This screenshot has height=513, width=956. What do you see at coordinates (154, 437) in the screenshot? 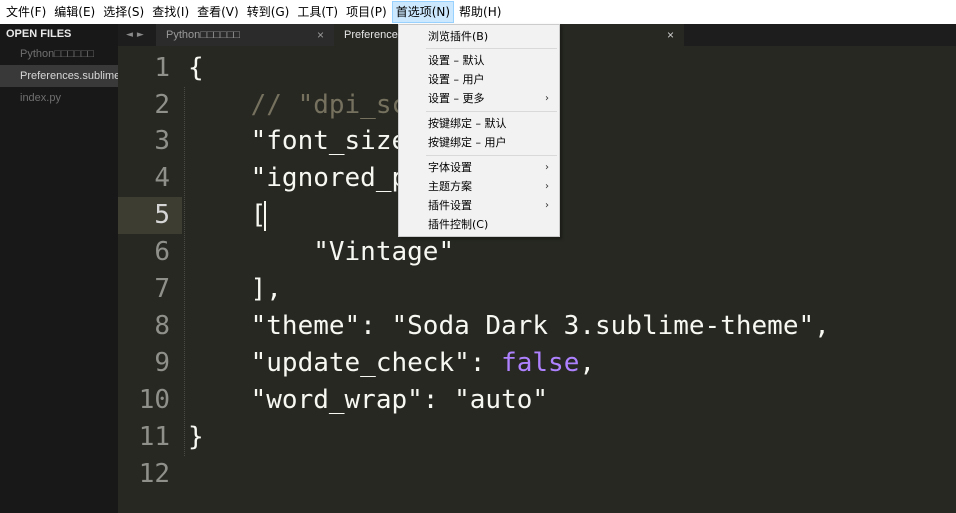
I see `line-number: 11` at bounding box center [154, 437].